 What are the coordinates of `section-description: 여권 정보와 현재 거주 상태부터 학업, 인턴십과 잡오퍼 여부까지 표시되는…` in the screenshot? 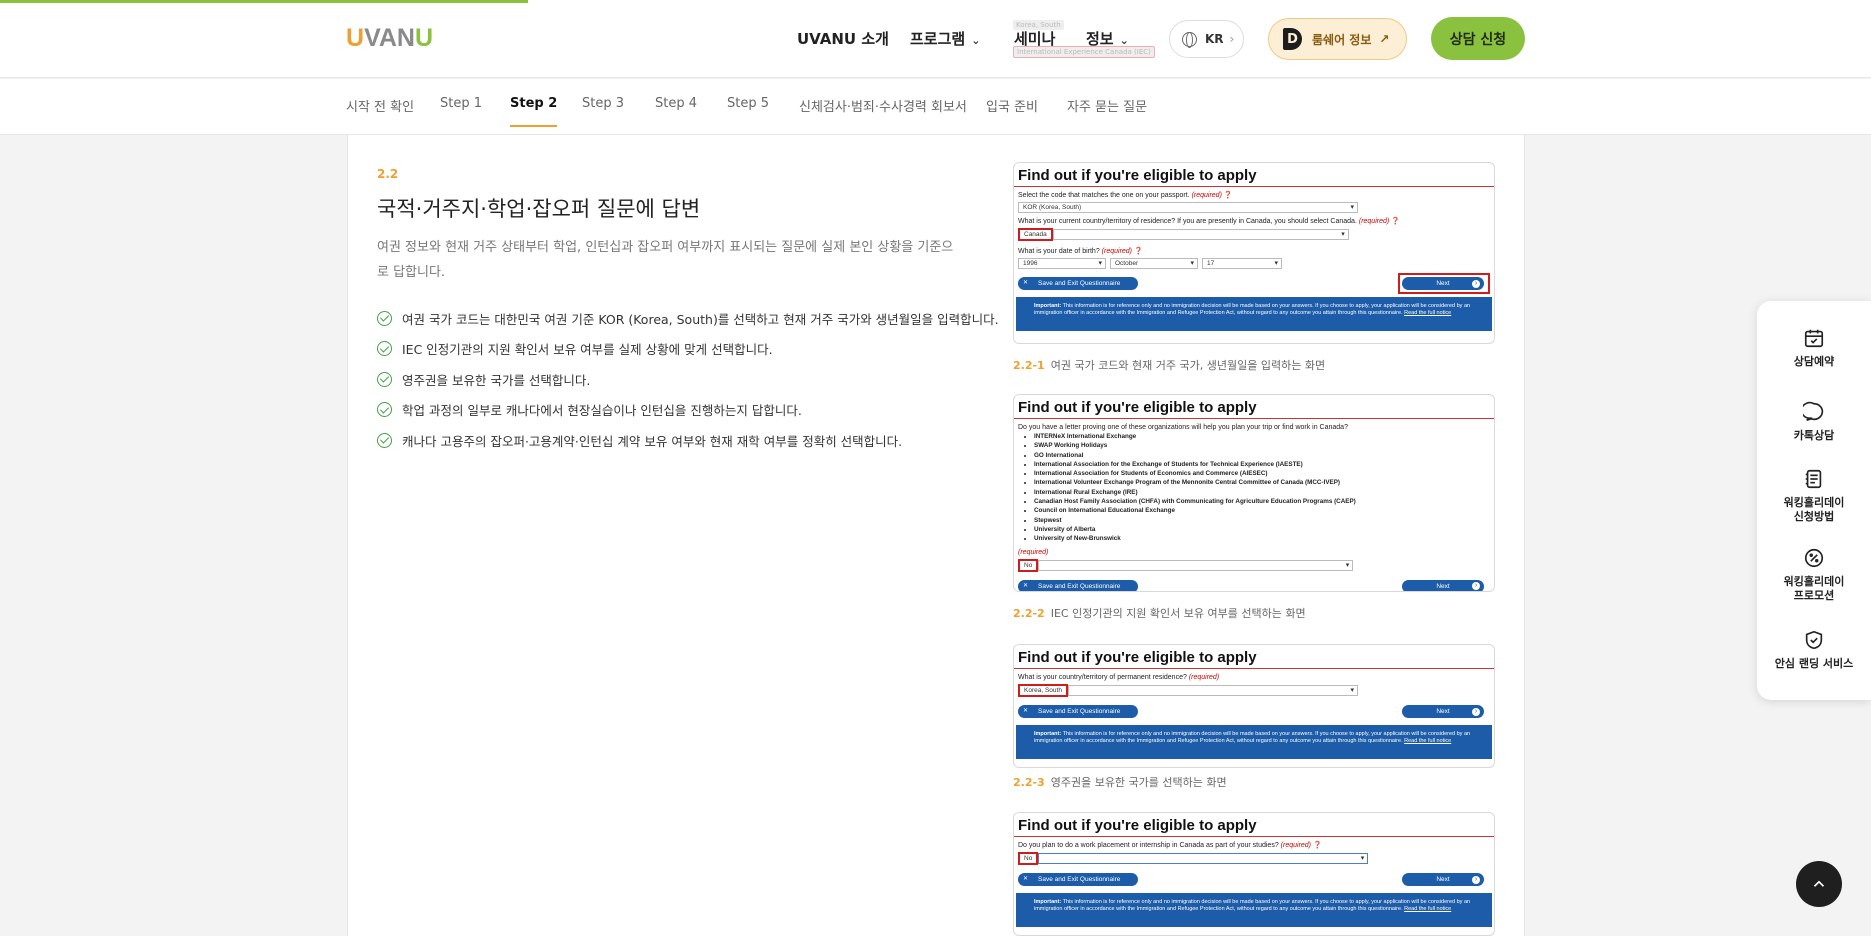 It's located at (665, 260).